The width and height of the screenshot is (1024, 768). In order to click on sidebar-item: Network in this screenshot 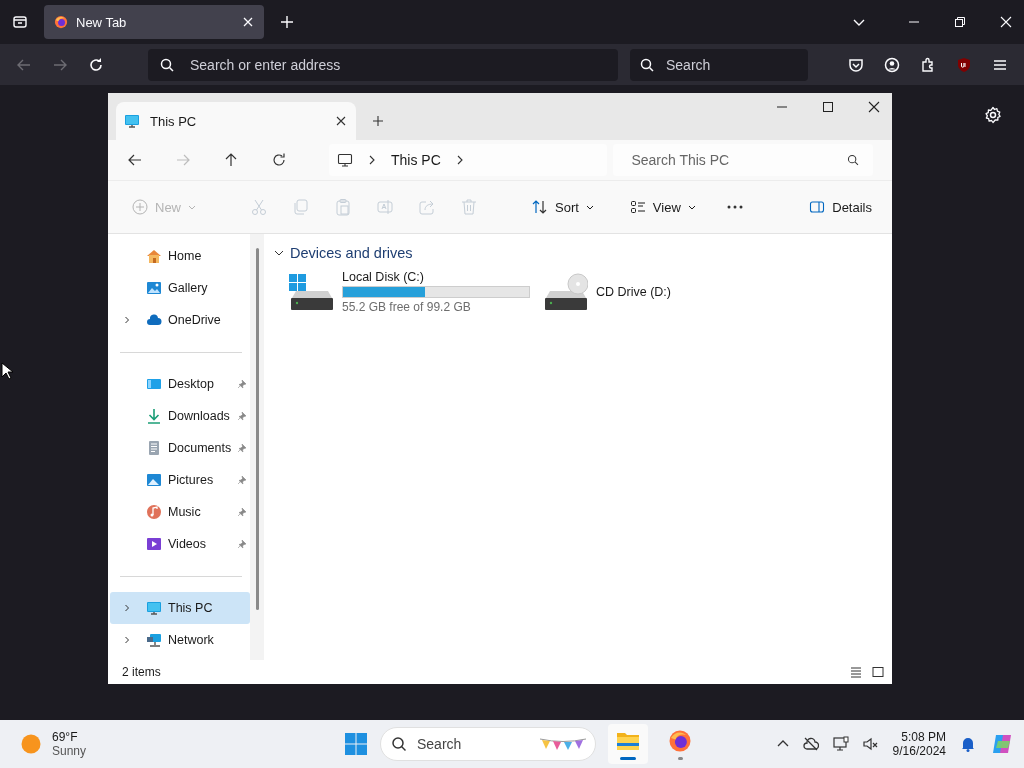, I will do `click(180, 640)`.